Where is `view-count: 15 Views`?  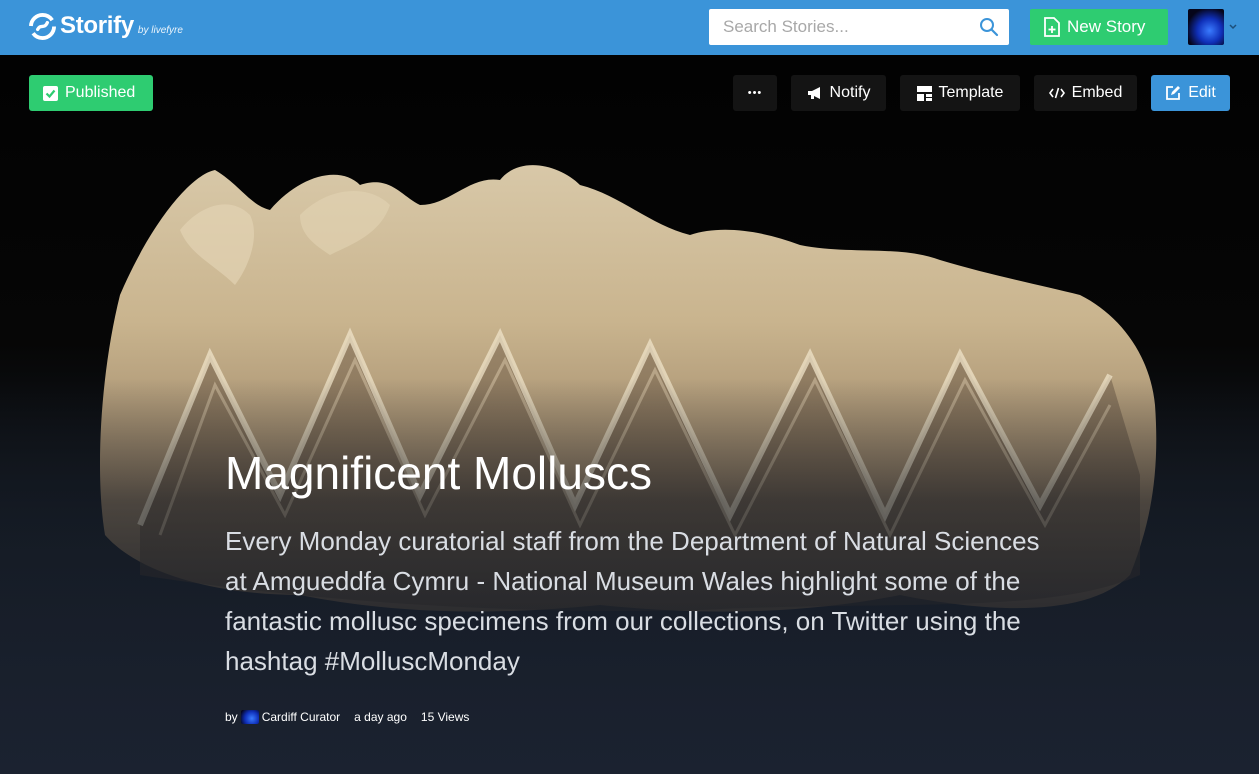
view-count: 15 Views is located at coordinates (445, 717).